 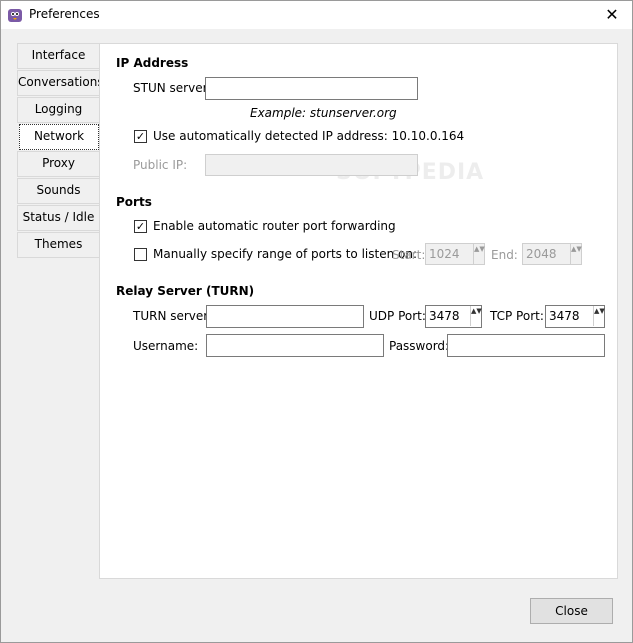 What do you see at coordinates (160, 165) in the screenshot?
I see `public-ip-label: Public IP:` at bounding box center [160, 165].